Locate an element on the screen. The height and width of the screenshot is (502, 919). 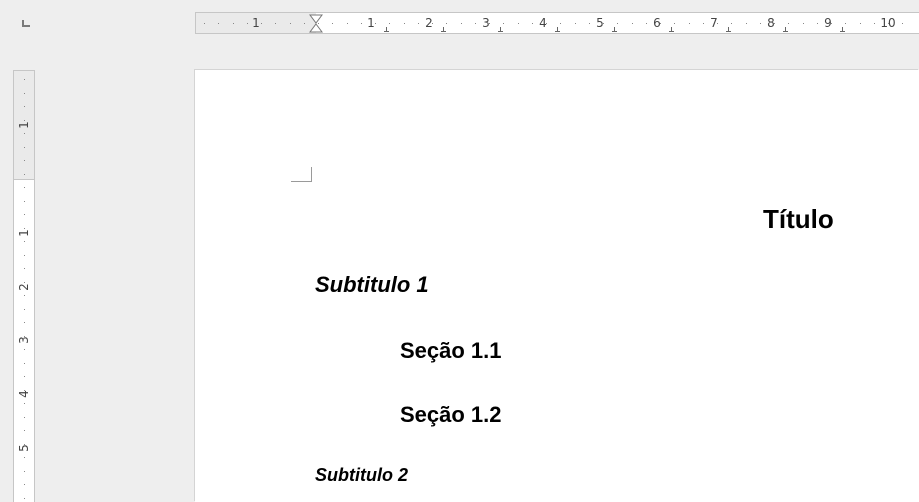
document-title: Título is located at coordinates (798, 219).